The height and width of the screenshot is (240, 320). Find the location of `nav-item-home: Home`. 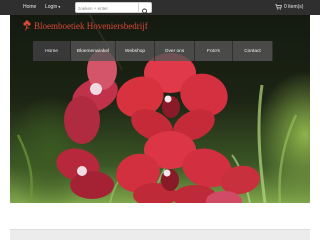

nav-item-home: Home is located at coordinates (52, 51).